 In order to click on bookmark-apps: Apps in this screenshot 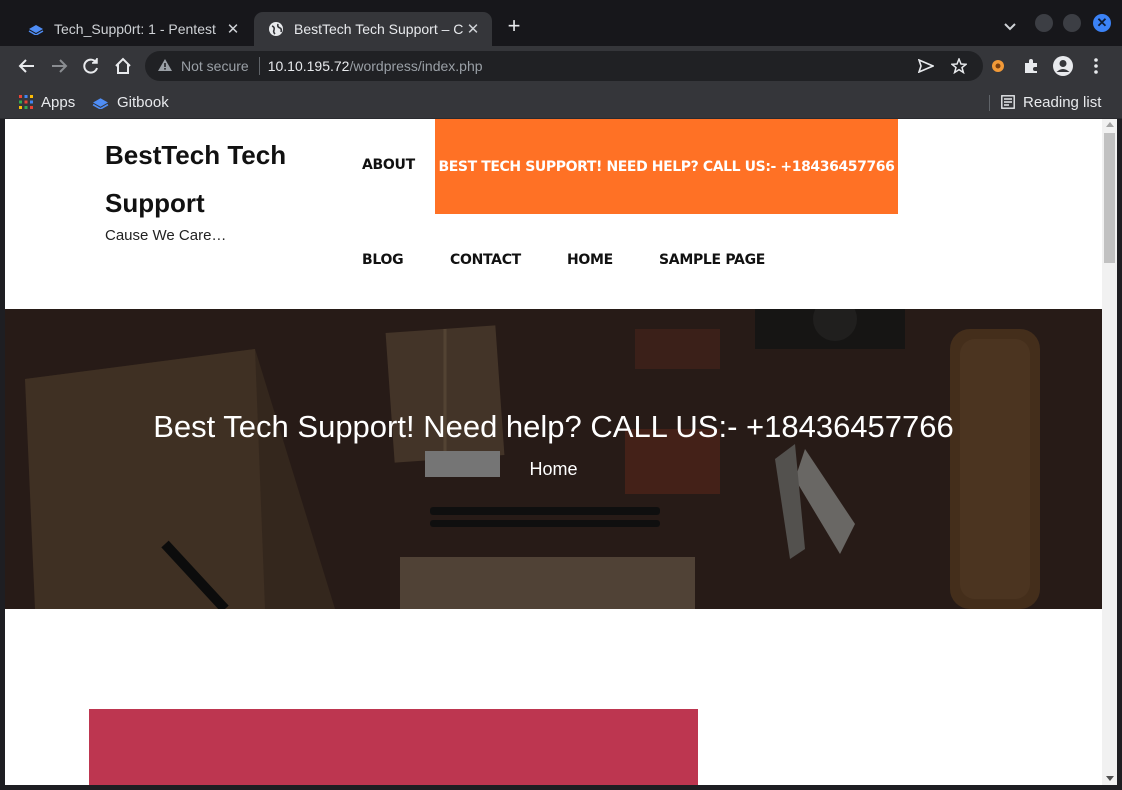, I will do `click(47, 102)`.